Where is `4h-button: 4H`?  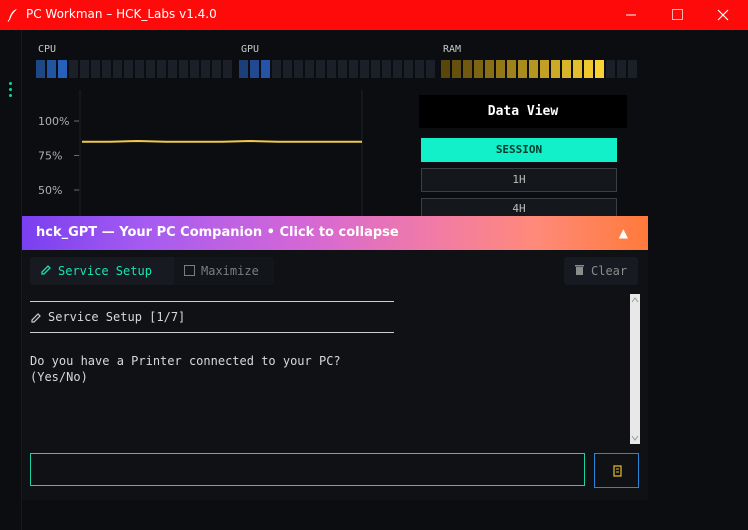
4h-button: 4H is located at coordinates (519, 207).